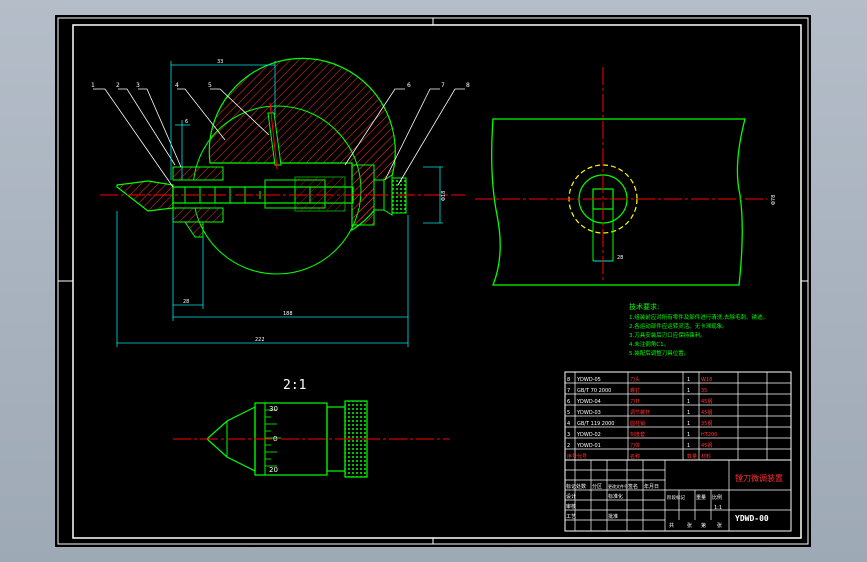 This screenshot has height=562, width=867. Describe the element at coordinates (220, 62) in the screenshot. I see `dim-top: 33` at that location.